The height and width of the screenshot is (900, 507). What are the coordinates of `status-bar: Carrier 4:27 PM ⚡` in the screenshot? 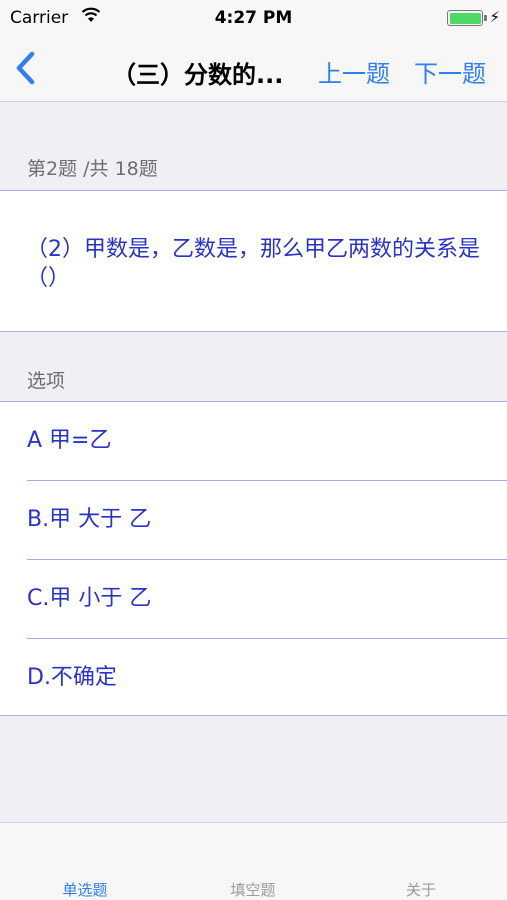 It's located at (253, 18).